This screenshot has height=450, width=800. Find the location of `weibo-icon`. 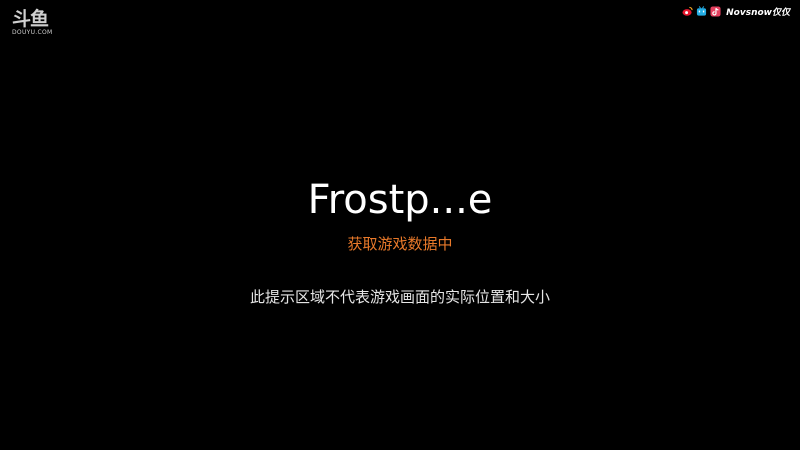

weibo-icon is located at coordinates (687, 11).